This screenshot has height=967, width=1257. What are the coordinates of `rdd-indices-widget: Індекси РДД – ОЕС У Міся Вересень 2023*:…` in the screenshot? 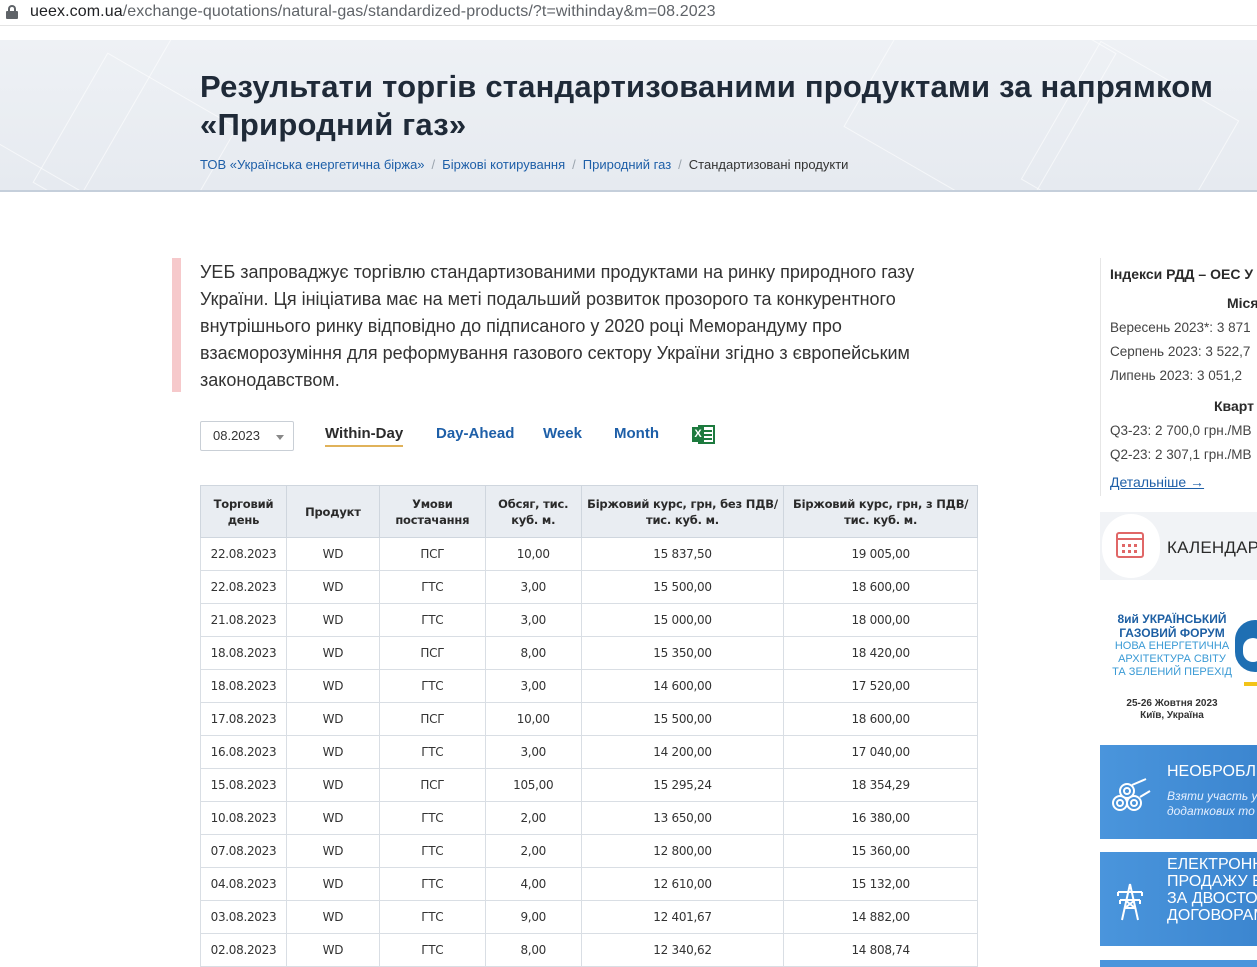 It's located at (1178, 377).